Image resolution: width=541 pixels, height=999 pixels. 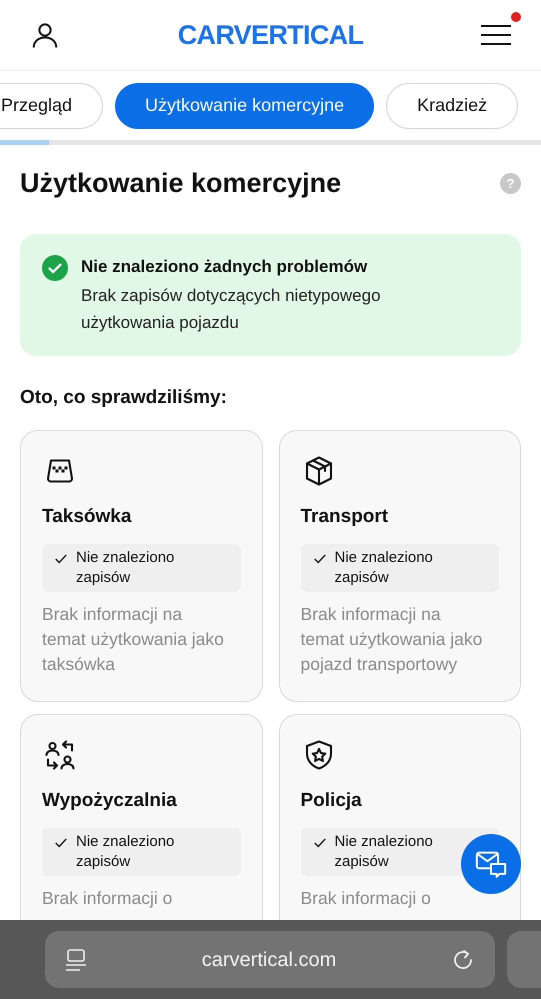 What do you see at coordinates (87, 517) in the screenshot?
I see `card-title: Taksówka` at bounding box center [87, 517].